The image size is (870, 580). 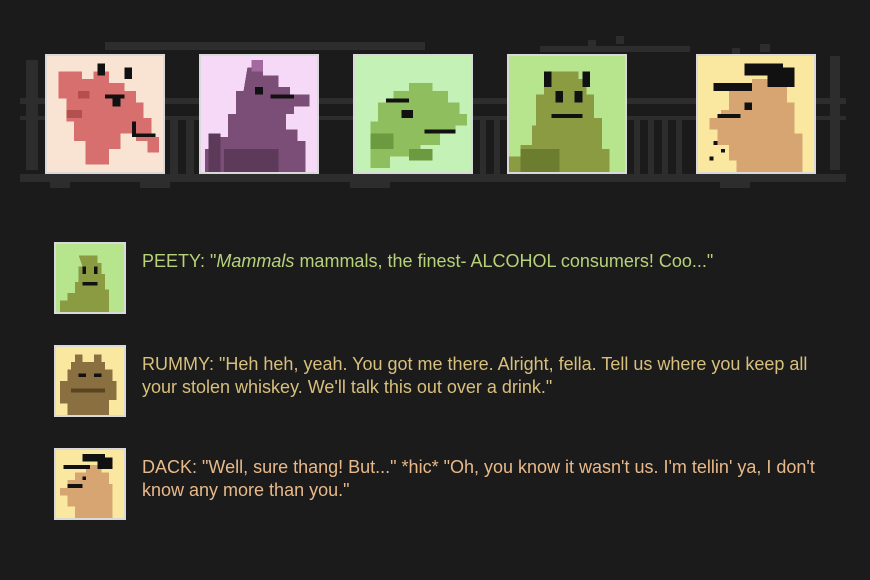 What do you see at coordinates (756, 114) in the screenshot?
I see `portrait-dack` at bounding box center [756, 114].